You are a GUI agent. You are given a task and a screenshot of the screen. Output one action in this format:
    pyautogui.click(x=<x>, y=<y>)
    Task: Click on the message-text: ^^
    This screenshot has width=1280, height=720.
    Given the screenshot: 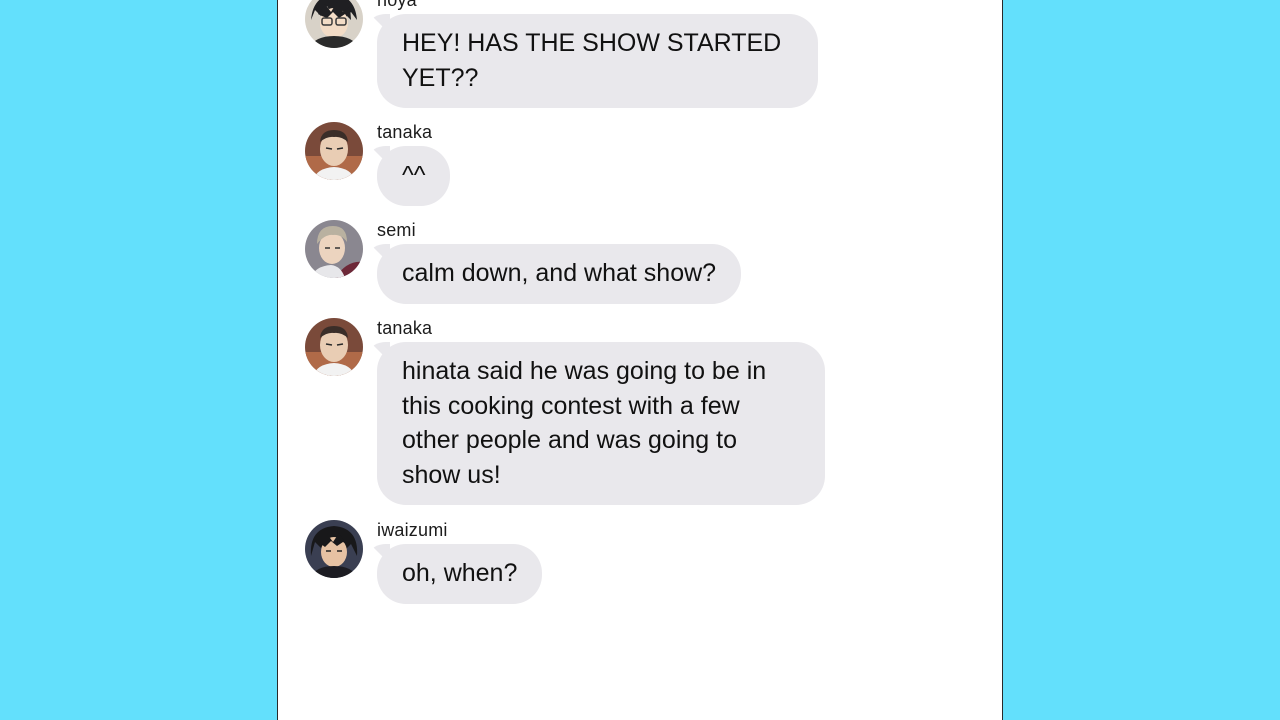 What is the action you would take?
    pyautogui.click(x=414, y=175)
    